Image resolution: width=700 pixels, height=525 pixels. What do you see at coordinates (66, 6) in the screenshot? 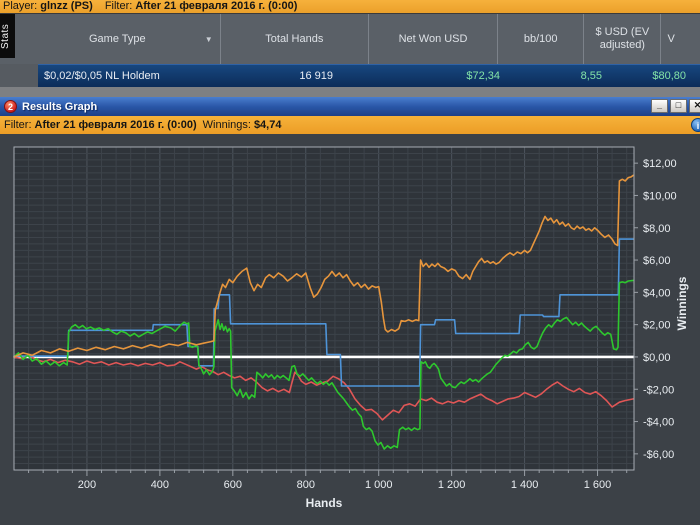
I see `player-value: glnzz (PS)` at bounding box center [66, 6].